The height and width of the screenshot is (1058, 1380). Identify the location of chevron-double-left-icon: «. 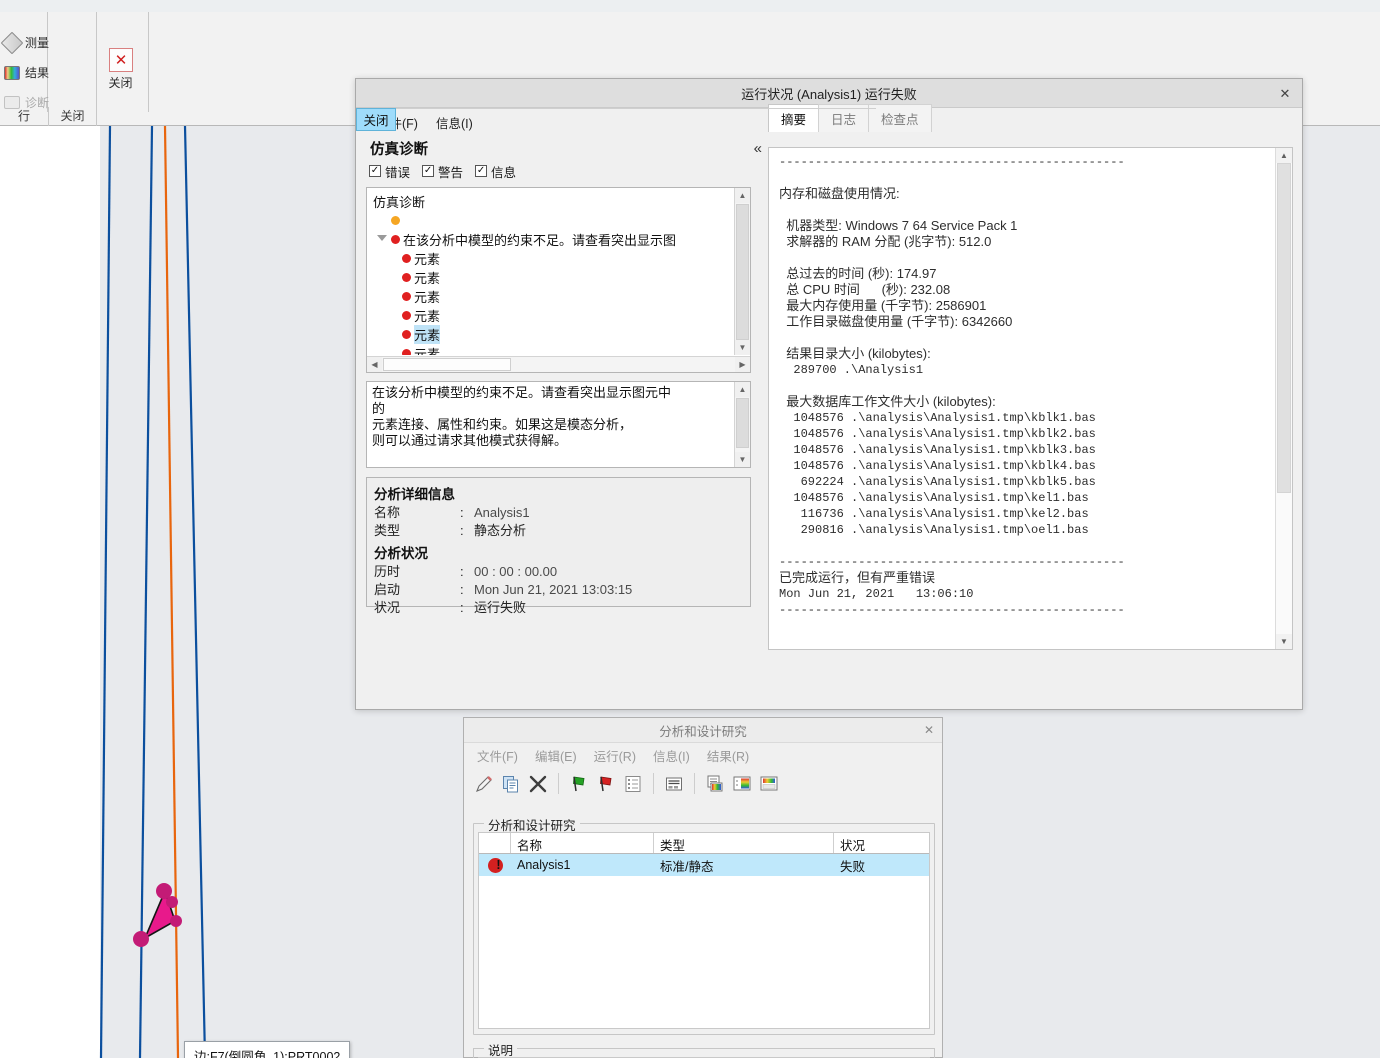
(758, 148).